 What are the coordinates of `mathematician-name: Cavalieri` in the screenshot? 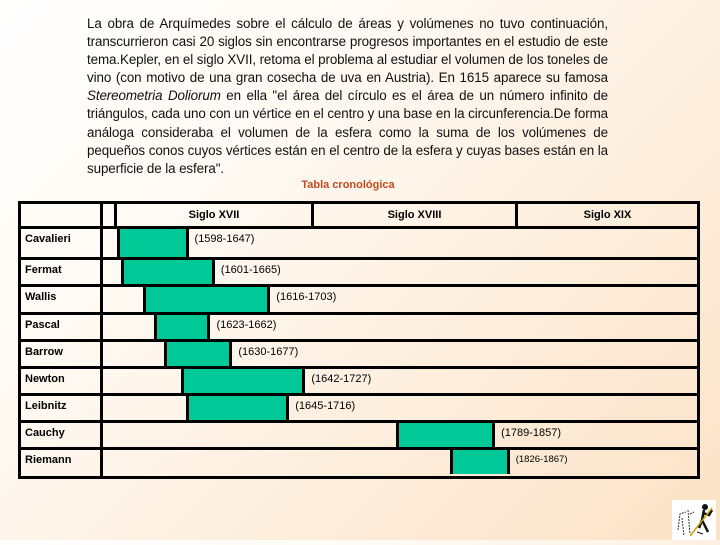 It's located at (48, 239).